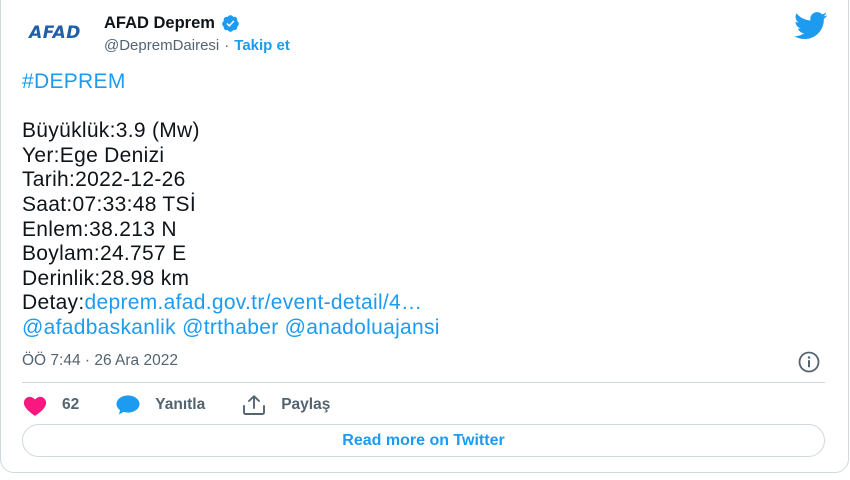  Describe the element at coordinates (230, 23) in the screenshot. I see `verified-badge-icon` at that location.